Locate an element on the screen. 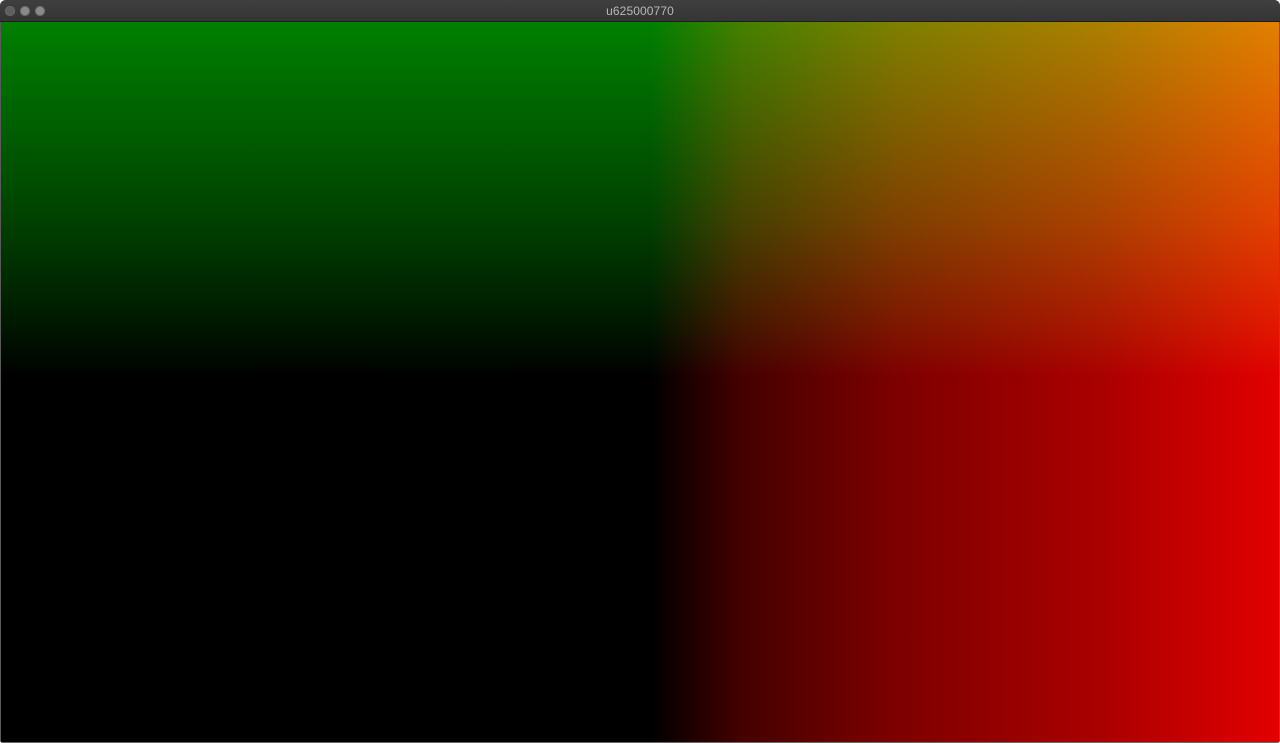 The width and height of the screenshot is (1280, 743). title-bar: u625000770 is located at coordinates (640, 11).